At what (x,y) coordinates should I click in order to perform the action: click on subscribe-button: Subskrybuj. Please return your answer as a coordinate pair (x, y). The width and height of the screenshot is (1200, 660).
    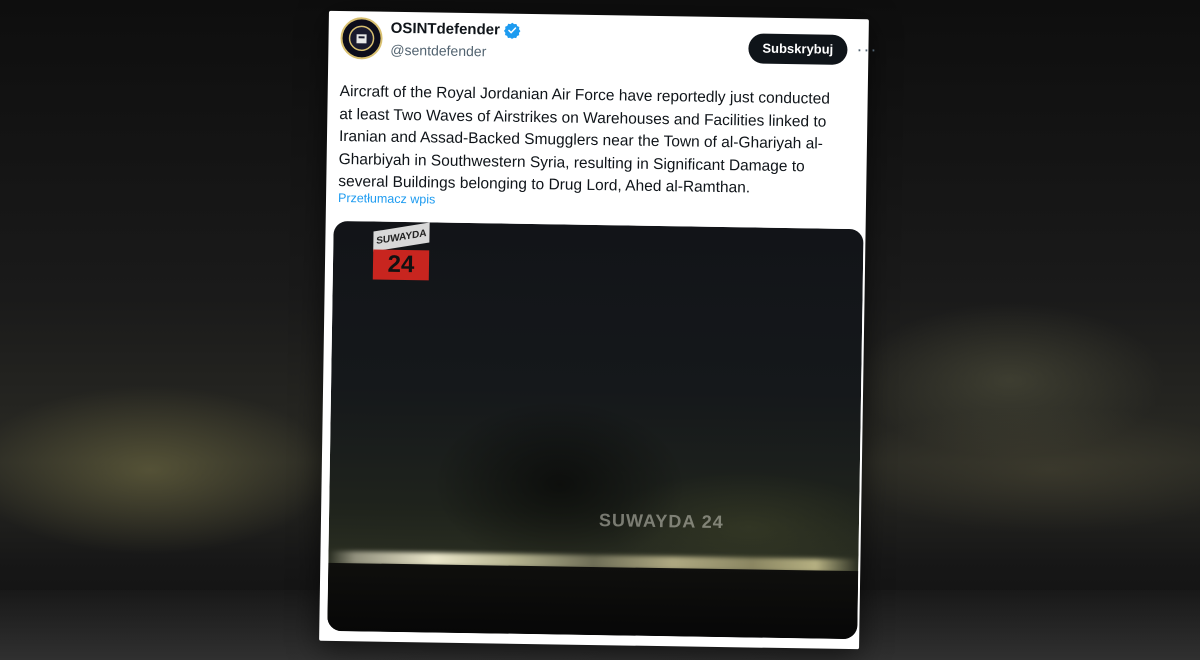
    Looking at the image, I should click on (798, 49).